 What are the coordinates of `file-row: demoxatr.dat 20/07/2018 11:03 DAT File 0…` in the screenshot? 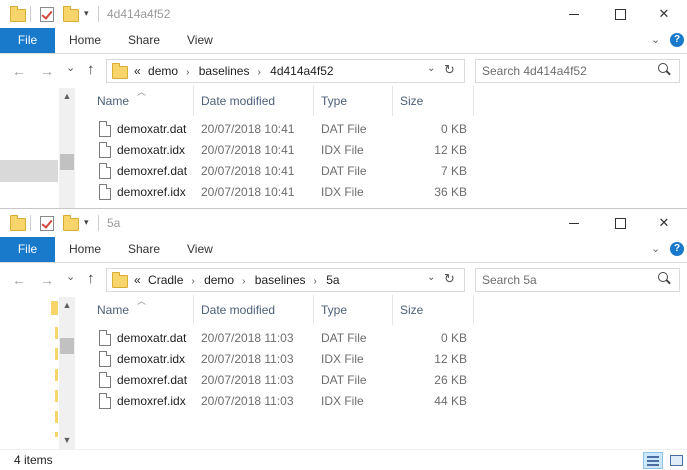 It's located at (381, 338).